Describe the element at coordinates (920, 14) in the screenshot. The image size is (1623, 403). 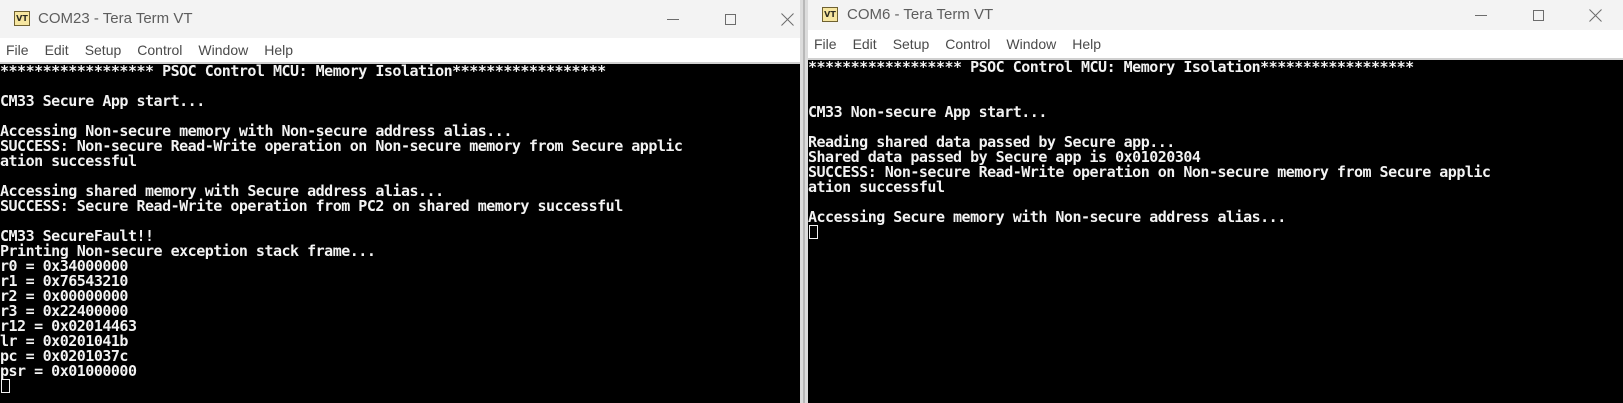
I see `window-title: COM6 - Tera Term VT` at that location.